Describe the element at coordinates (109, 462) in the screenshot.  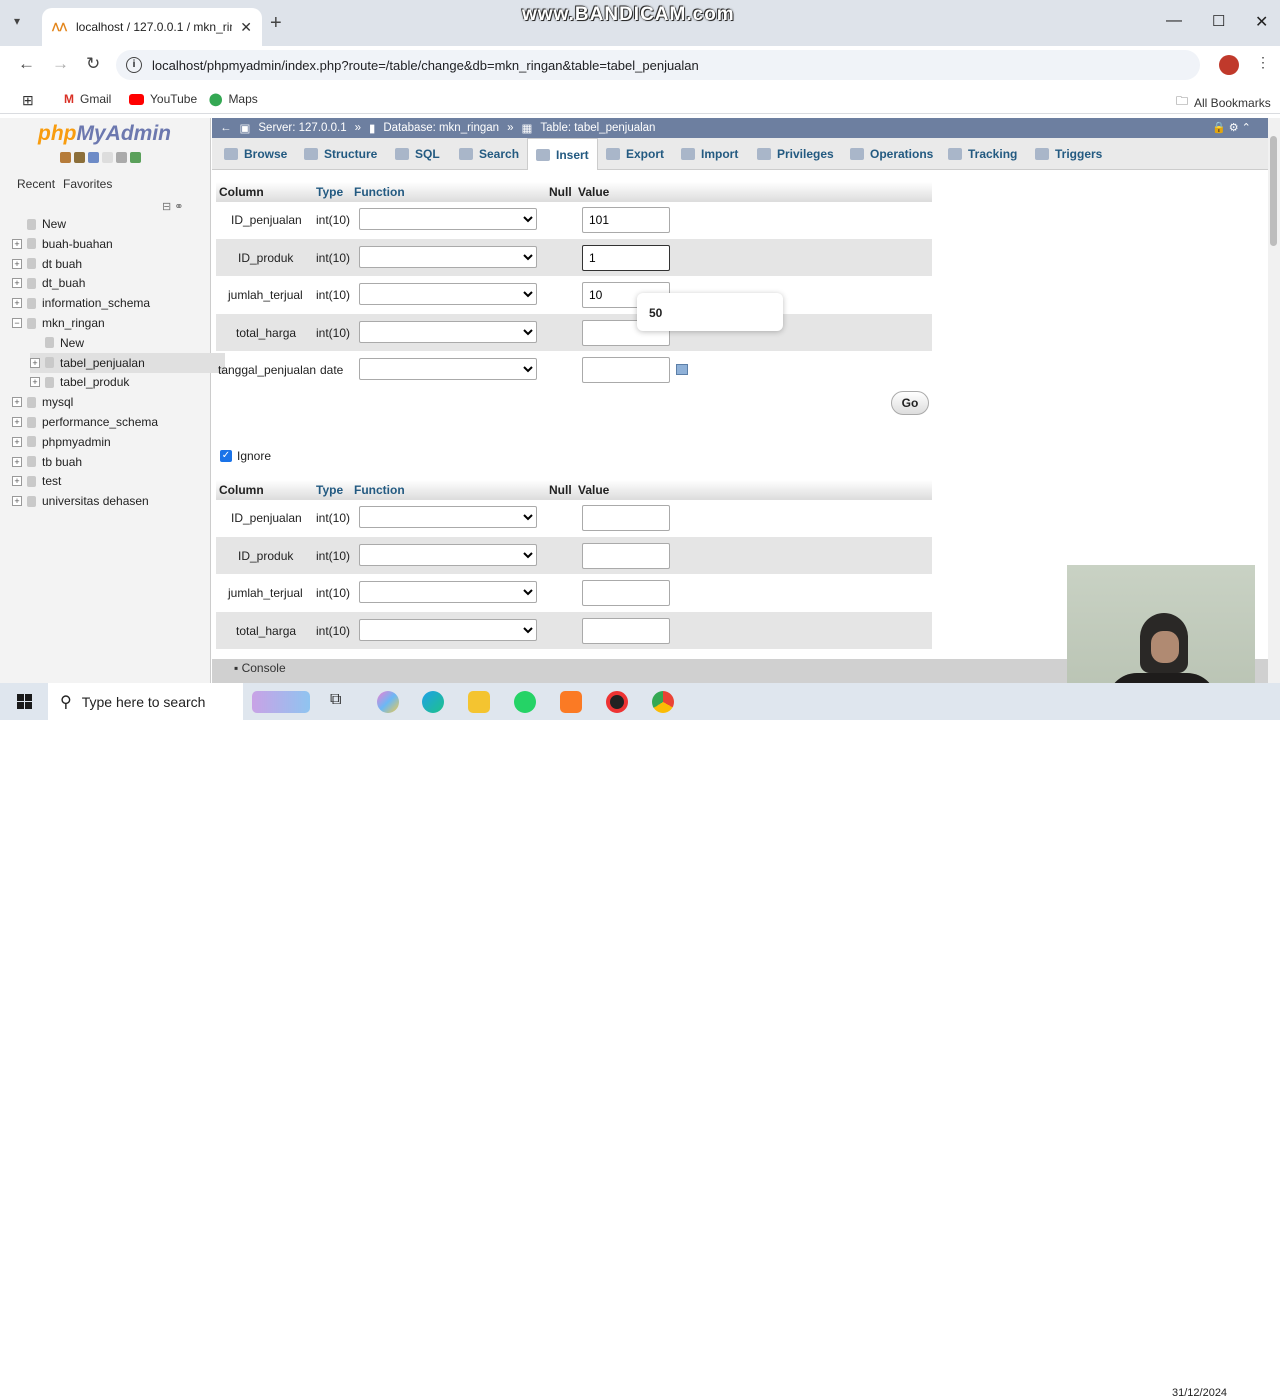
I see `tree-item: + tb buah` at that location.